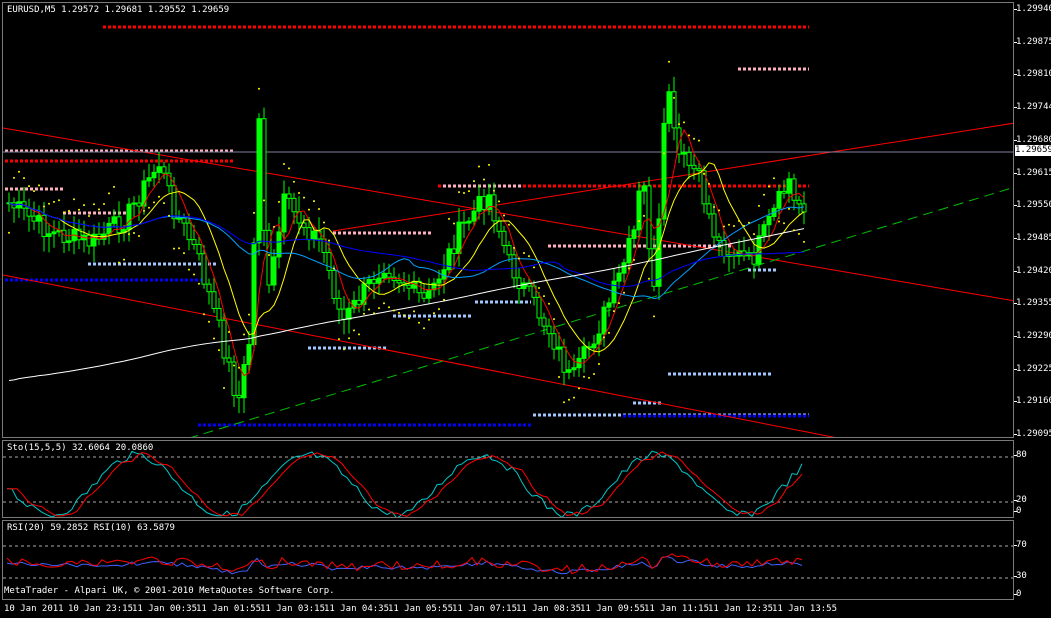  What do you see at coordinates (34, 609) in the screenshot?
I see `time-tick-label: 10 Jan 2011` at bounding box center [34, 609].